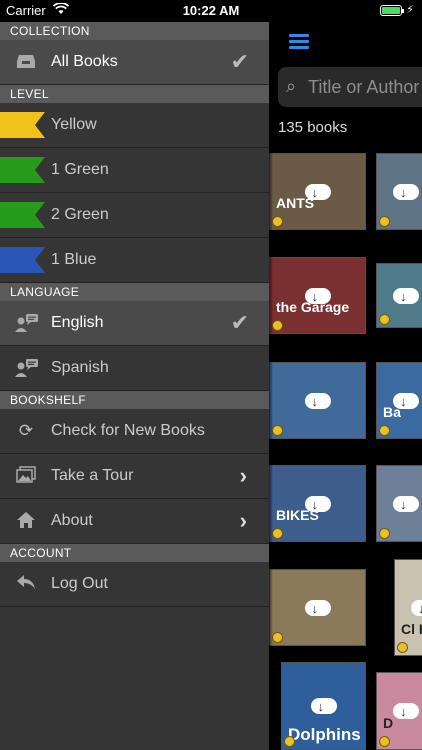  What do you see at coordinates (134, 94) in the screenshot?
I see `section-header-level: LEVEL` at bounding box center [134, 94].